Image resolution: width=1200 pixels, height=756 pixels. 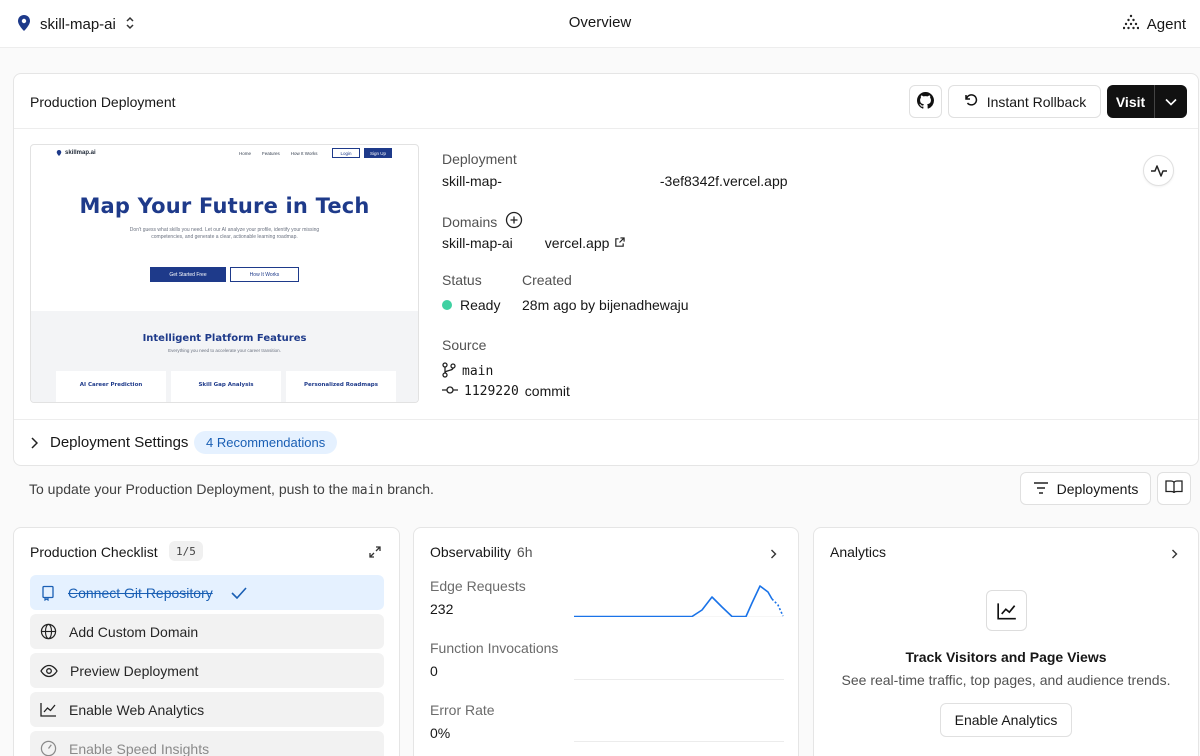 I want to click on preview-signup: Sign Up, so click(x=378, y=153).